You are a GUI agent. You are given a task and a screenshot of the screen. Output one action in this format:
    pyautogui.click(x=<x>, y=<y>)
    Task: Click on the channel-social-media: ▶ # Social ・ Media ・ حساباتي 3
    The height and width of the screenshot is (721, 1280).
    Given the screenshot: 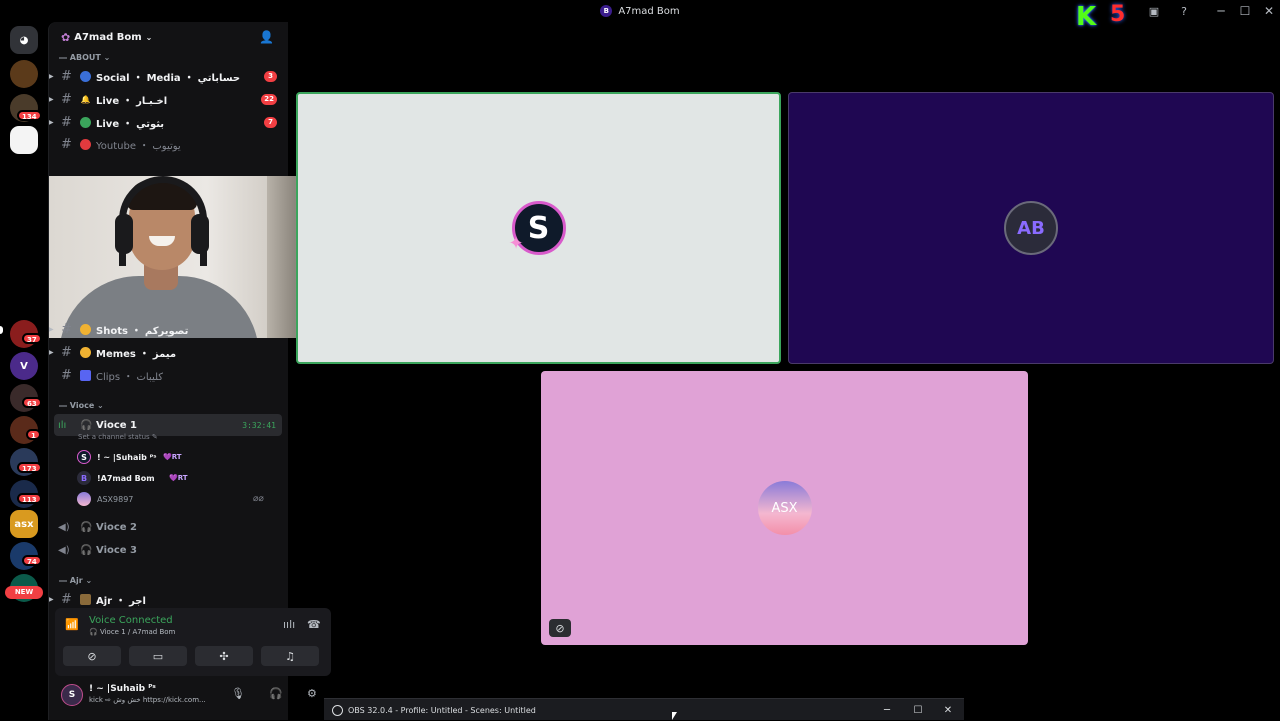 What is the action you would take?
    pyautogui.click(x=169, y=76)
    